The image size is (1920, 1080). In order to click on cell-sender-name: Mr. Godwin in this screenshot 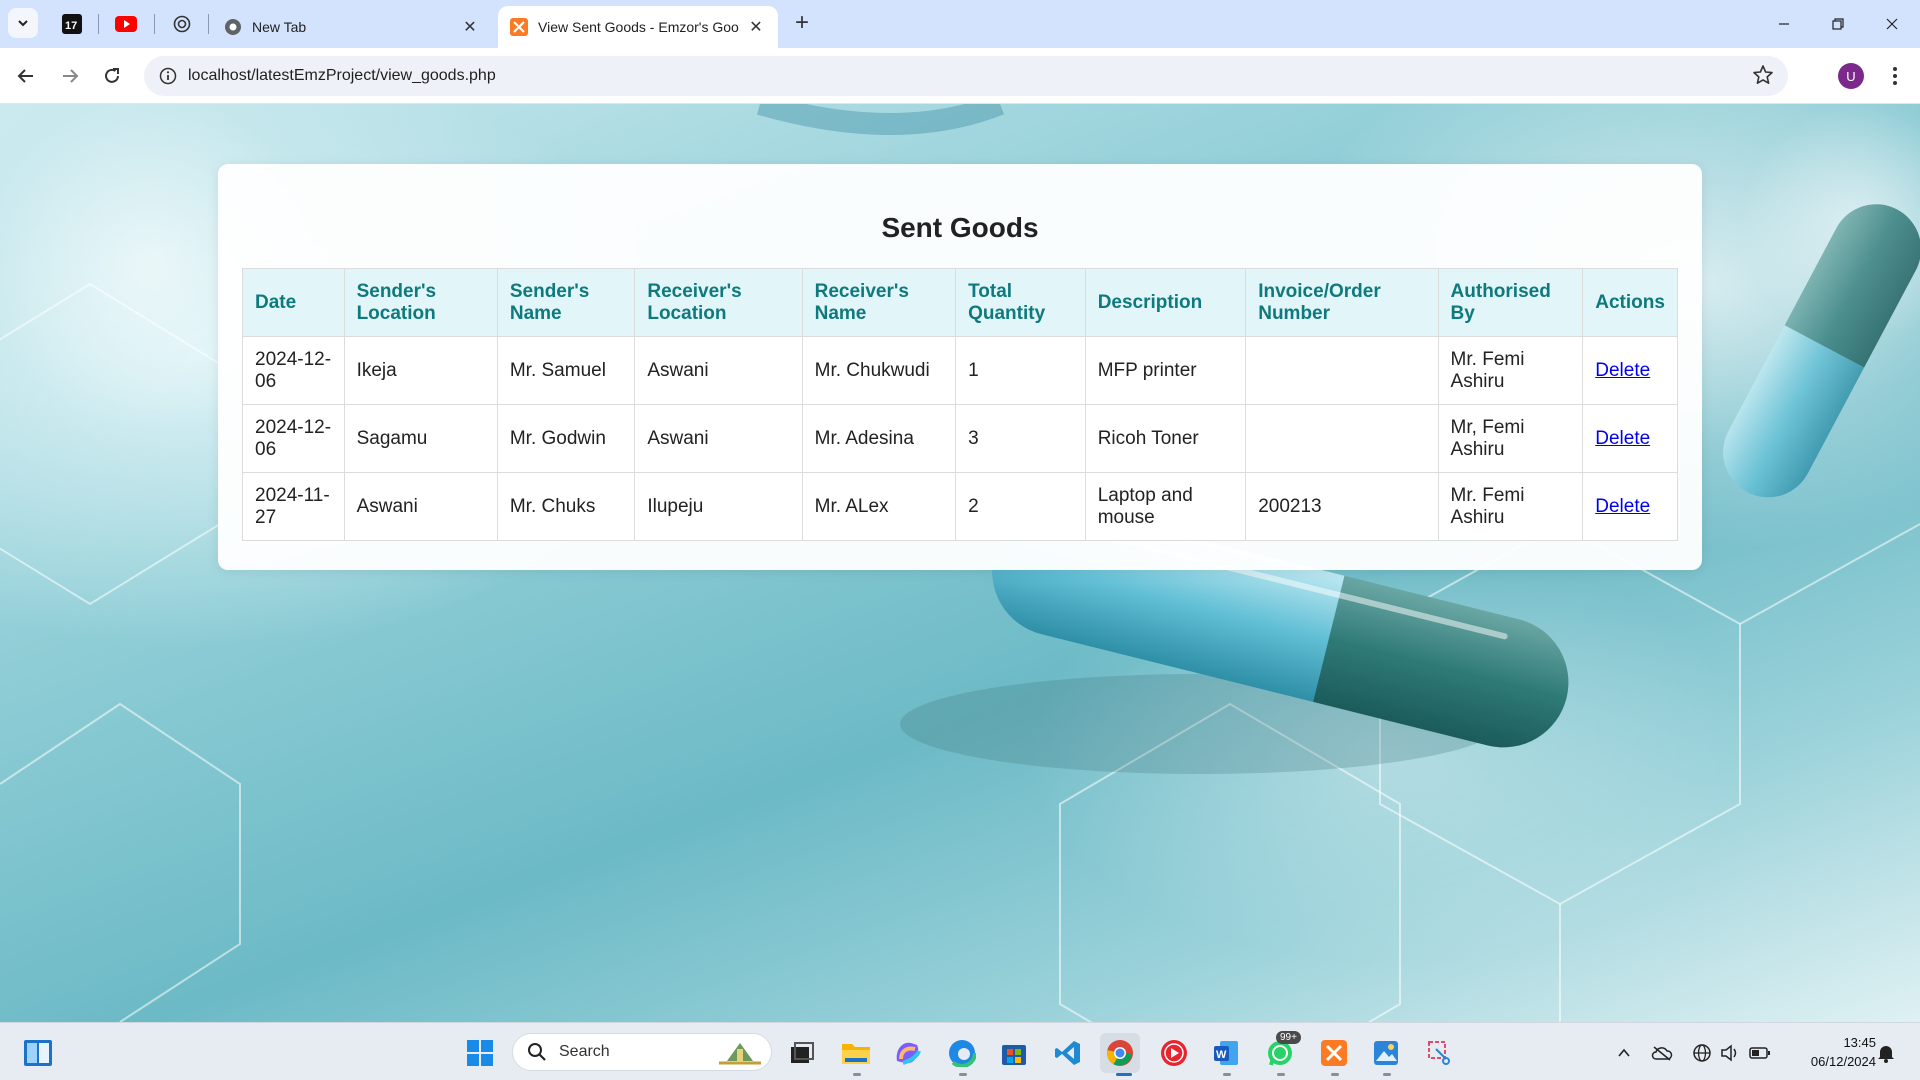, I will do `click(566, 438)`.